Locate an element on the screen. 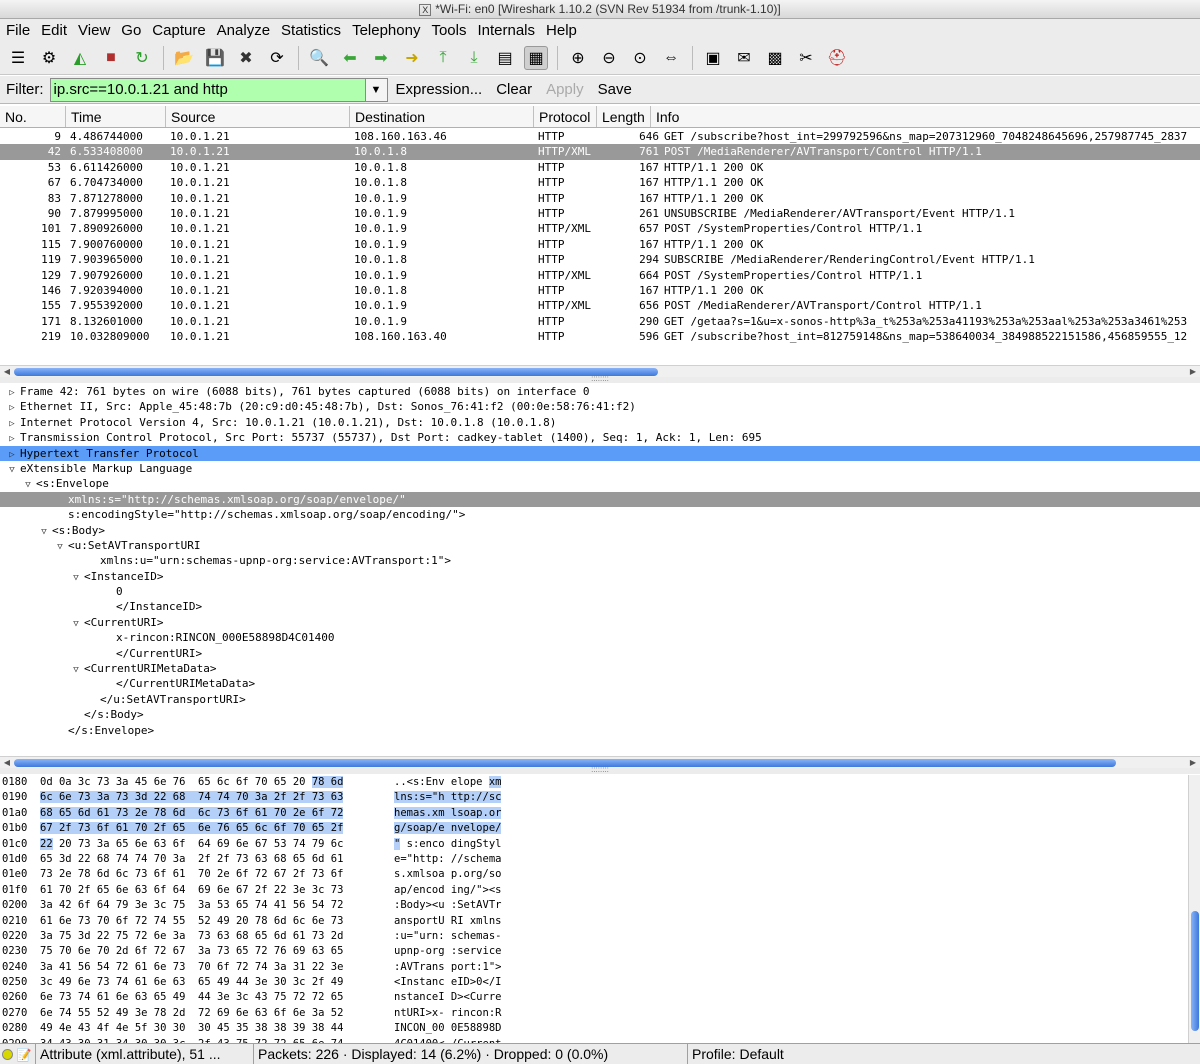 This screenshot has height=1064, width=1200. reload-icon: ⟳ is located at coordinates (277, 58).